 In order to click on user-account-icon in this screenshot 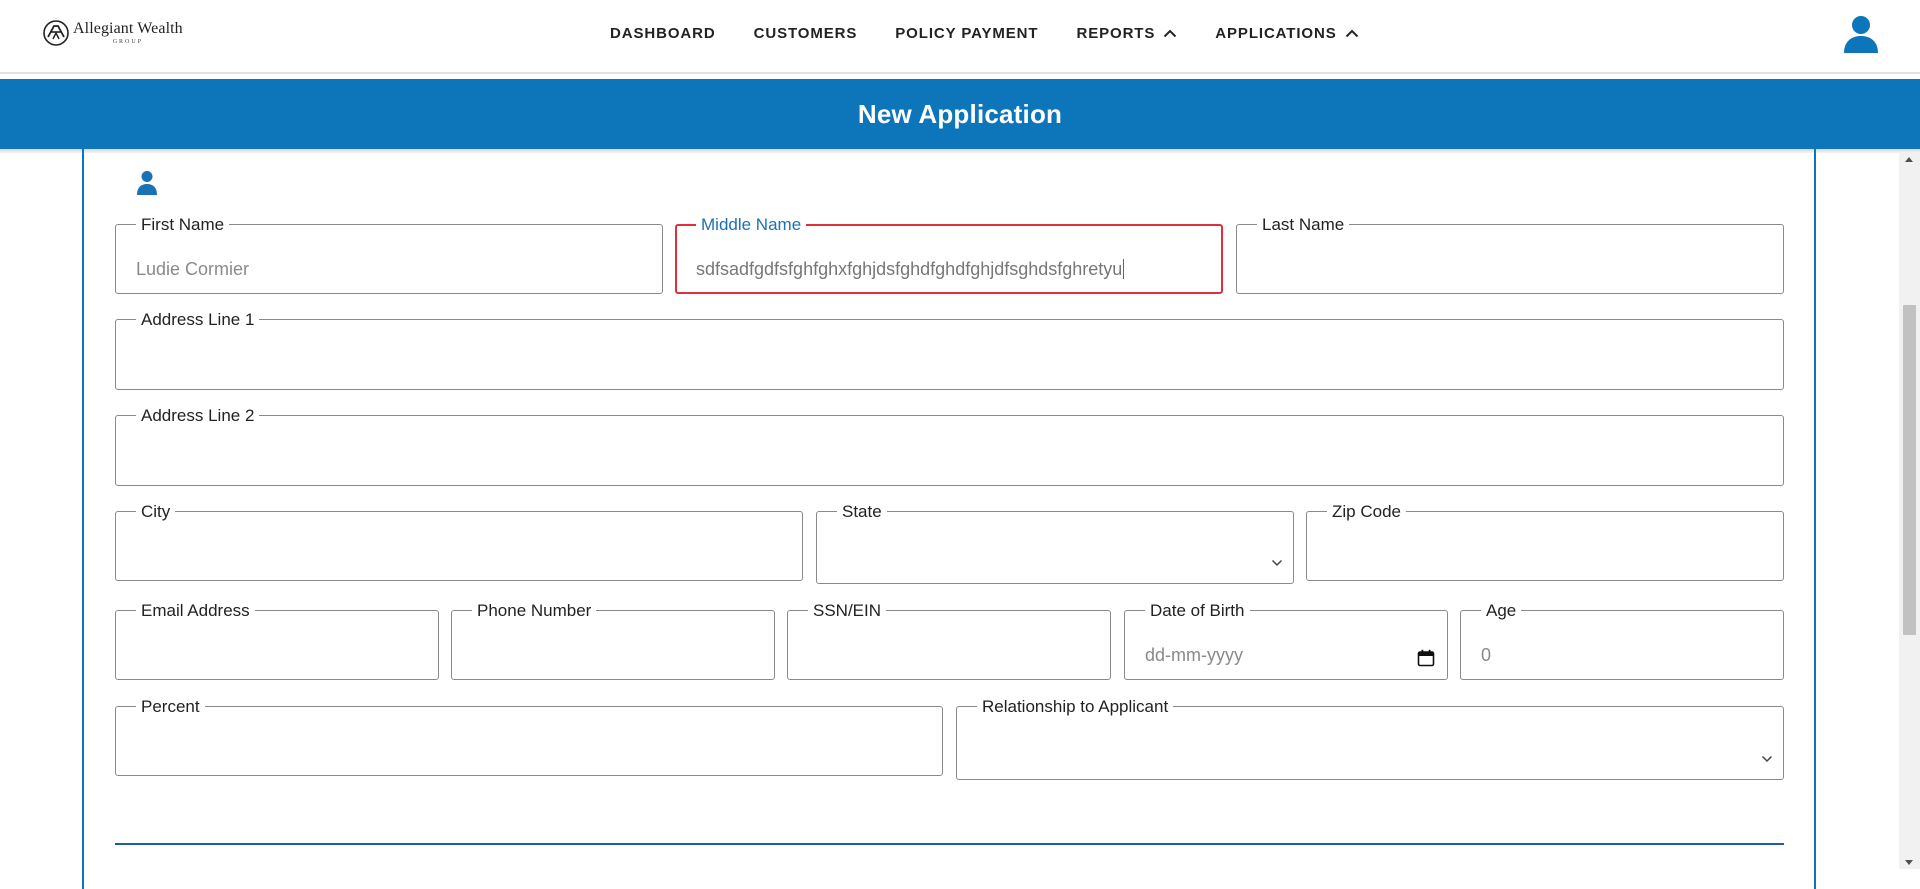, I will do `click(1861, 34)`.